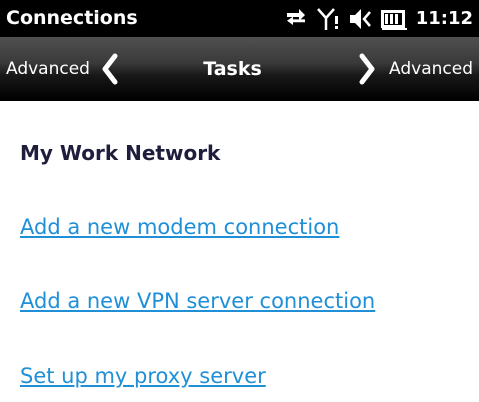 This screenshot has width=479, height=402. Describe the element at coordinates (360, 19) in the screenshot. I see `volume-muted-icon` at that location.